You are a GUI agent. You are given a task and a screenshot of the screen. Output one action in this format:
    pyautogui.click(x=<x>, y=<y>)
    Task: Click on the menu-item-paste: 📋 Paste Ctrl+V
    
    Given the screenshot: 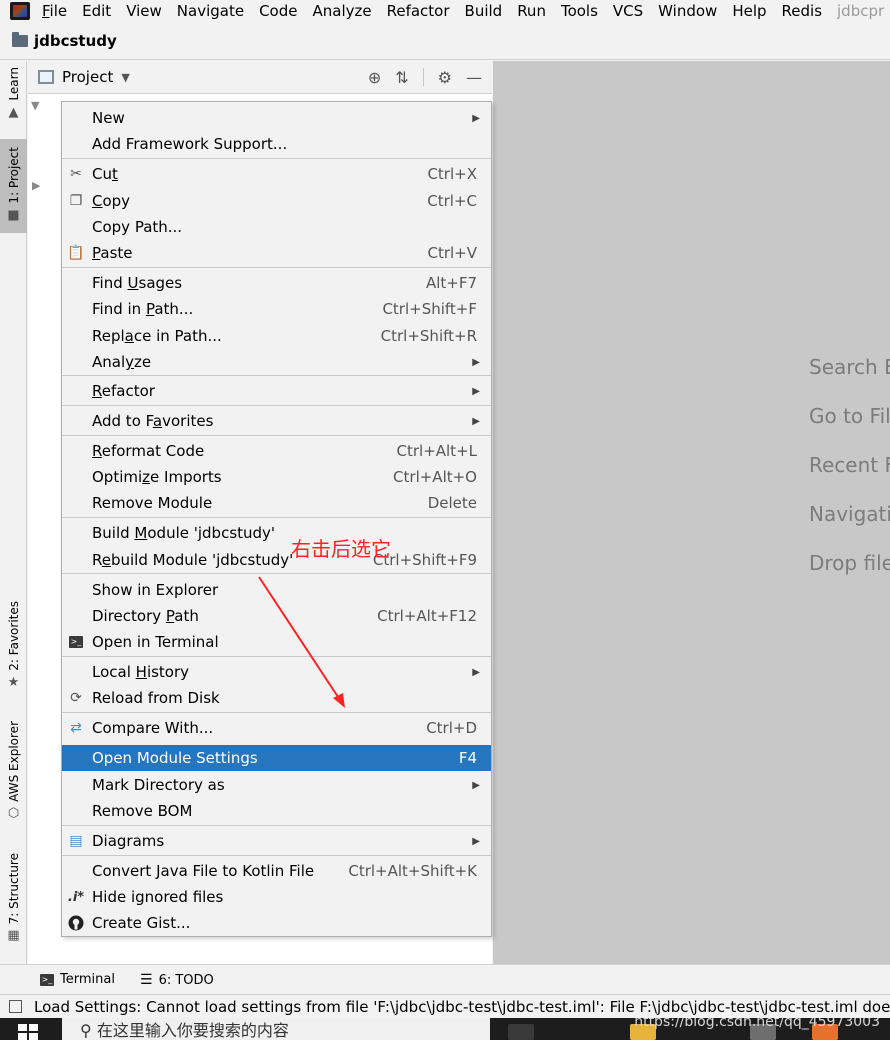 What is the action you would take?
    pyautogui.click(x=276, y=253)
    